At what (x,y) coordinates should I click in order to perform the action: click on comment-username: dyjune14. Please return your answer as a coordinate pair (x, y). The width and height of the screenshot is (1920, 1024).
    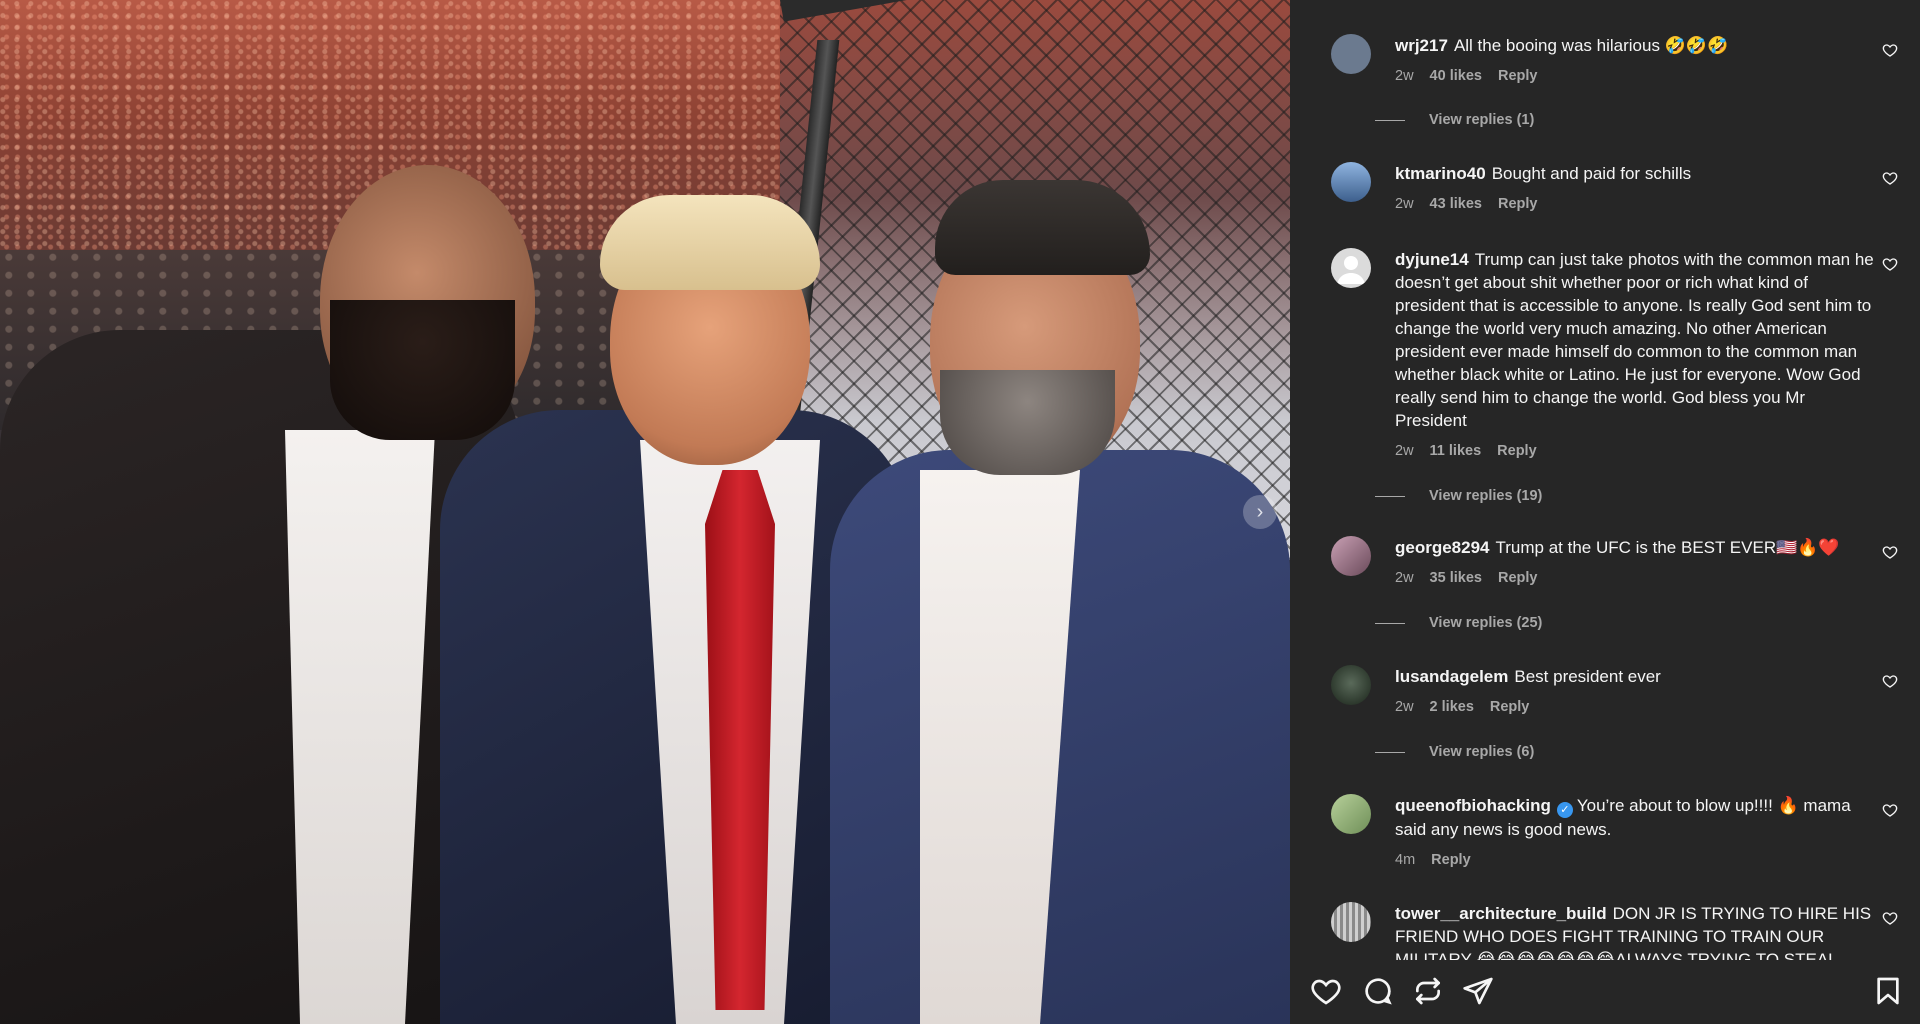
    Looking at the image, I should click on (1432, 259).